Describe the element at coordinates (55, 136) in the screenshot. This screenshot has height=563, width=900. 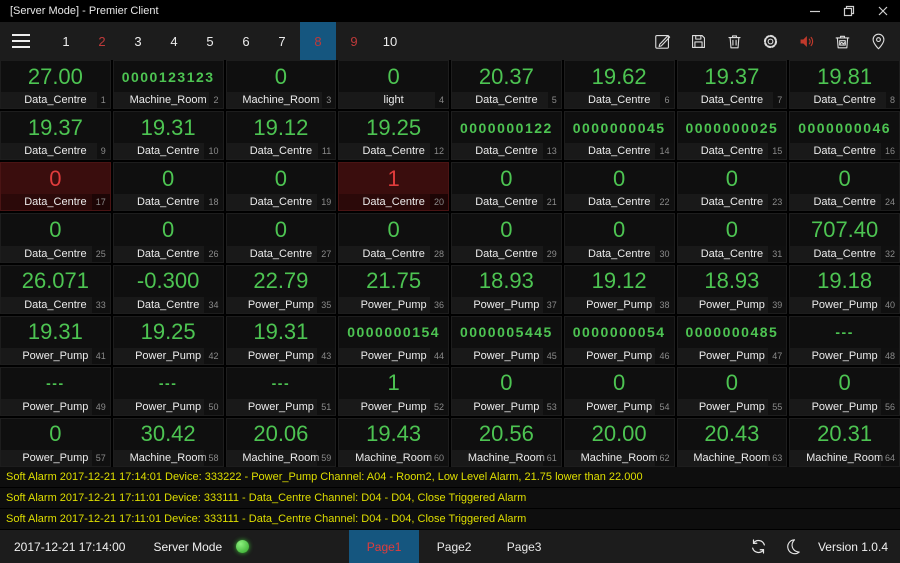
I see `grid-cell: 19.37 Data_Centre 9` at that location.